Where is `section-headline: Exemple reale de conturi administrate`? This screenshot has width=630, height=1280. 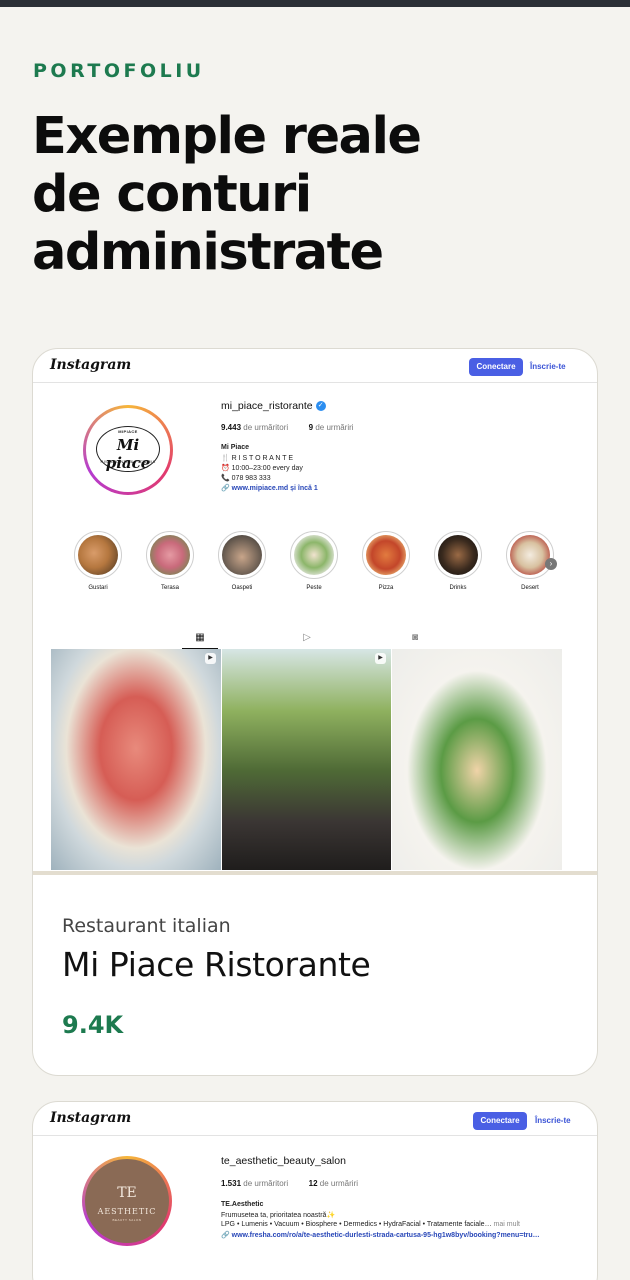 section-headline: Exemple reale de conturi administrate is located at coordinates (302, 195).